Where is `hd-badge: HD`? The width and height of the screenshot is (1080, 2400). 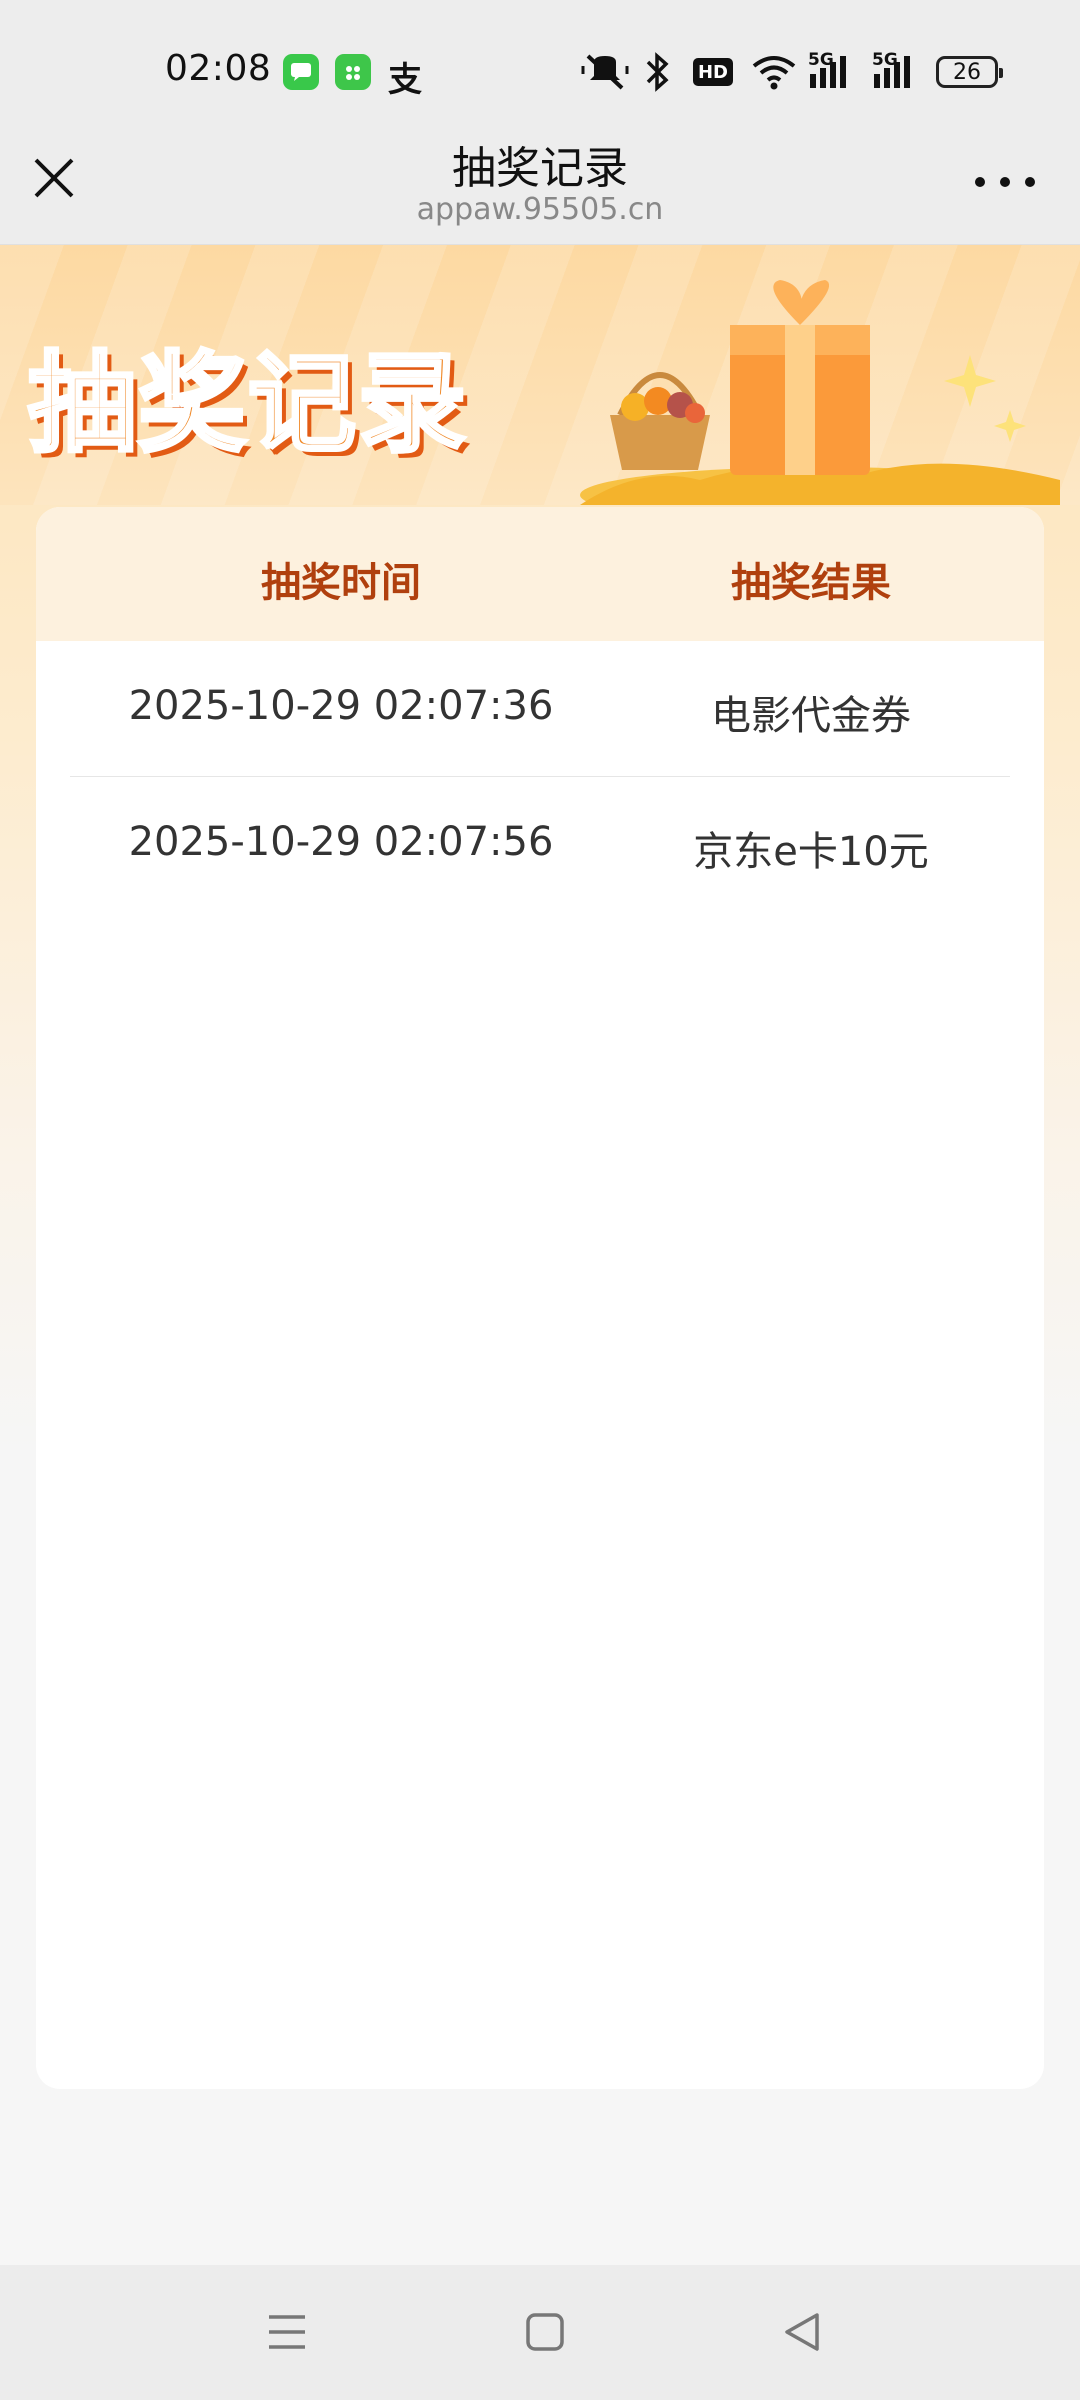
hd-badge: HD is located at coordinates (713, 72).